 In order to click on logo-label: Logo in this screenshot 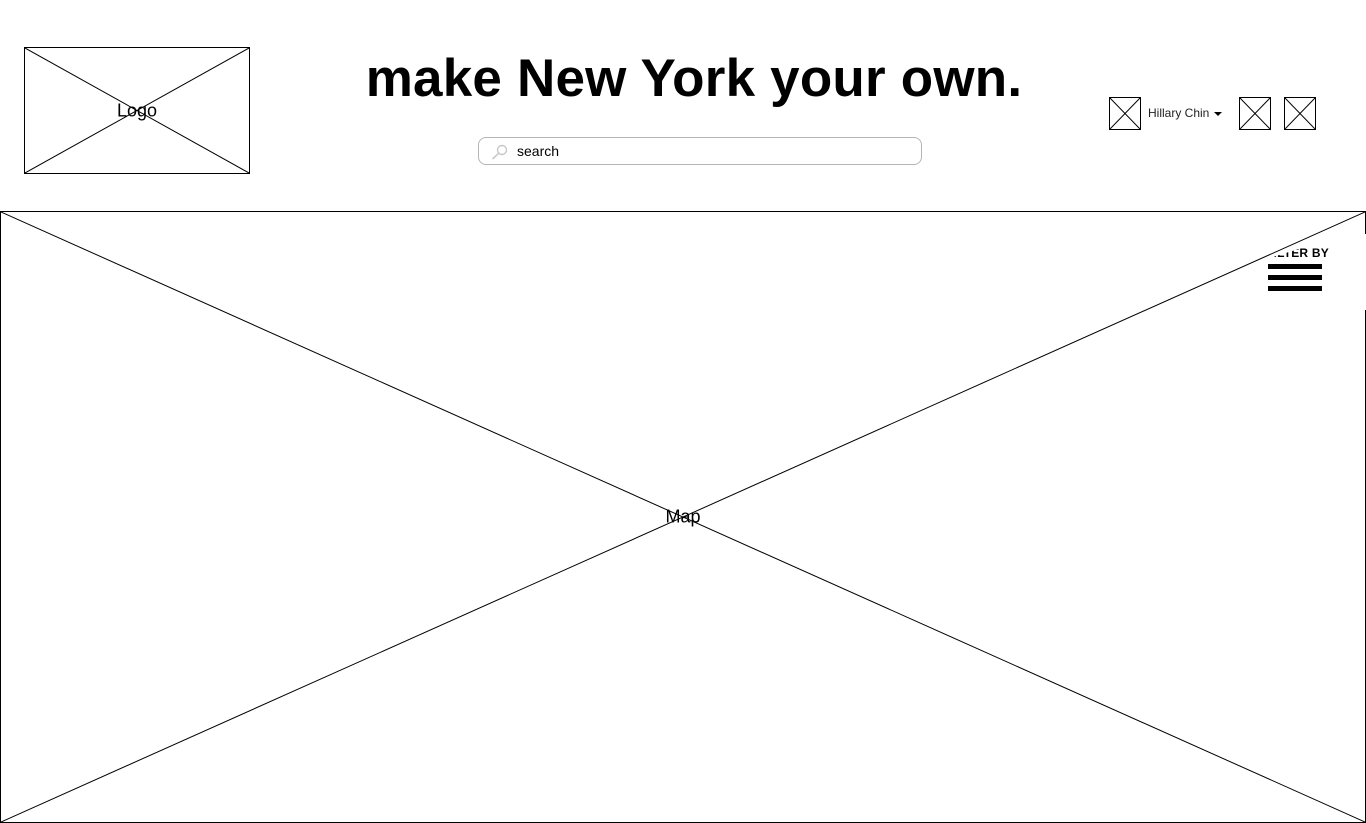, I will do `click(137, 110)`.